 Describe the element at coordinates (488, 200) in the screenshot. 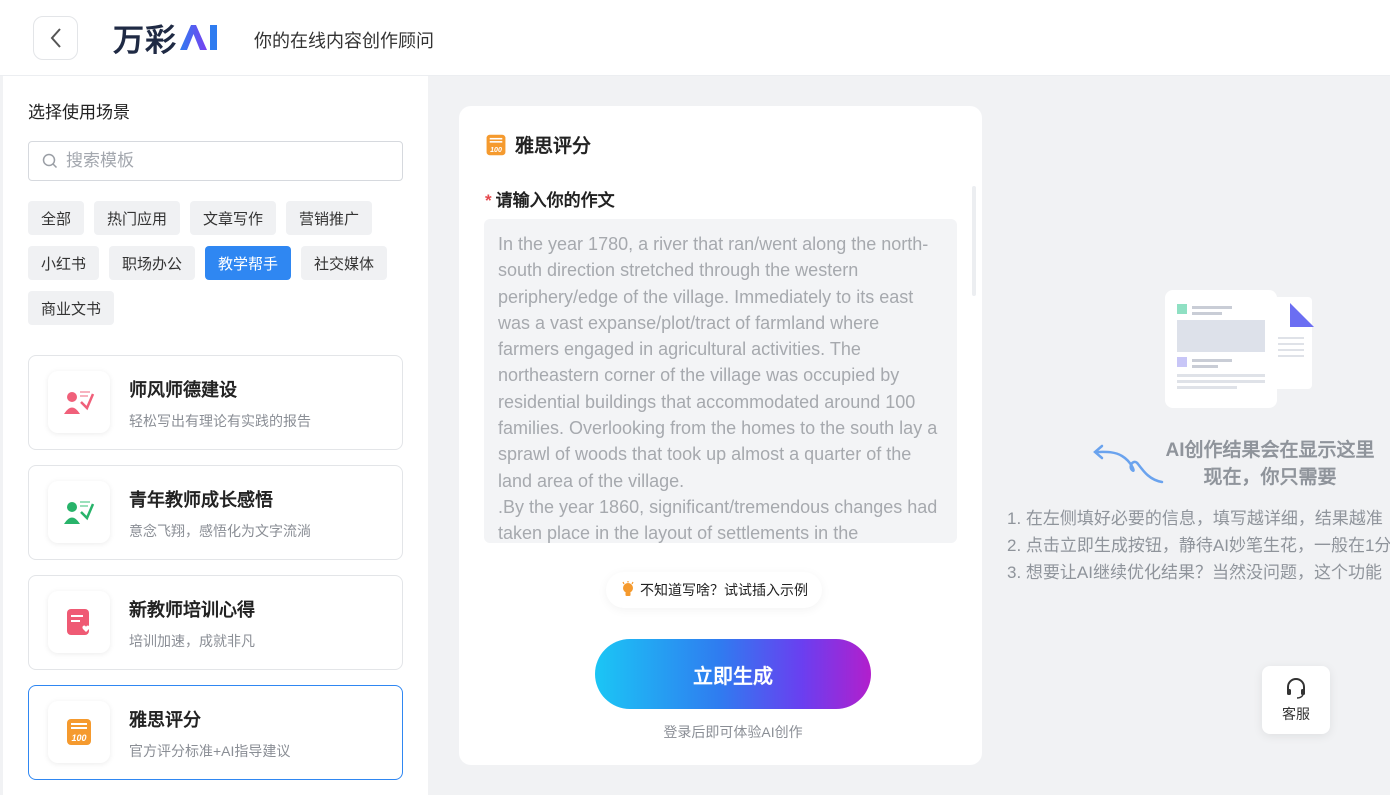

I see `required-mark: *` at that location.